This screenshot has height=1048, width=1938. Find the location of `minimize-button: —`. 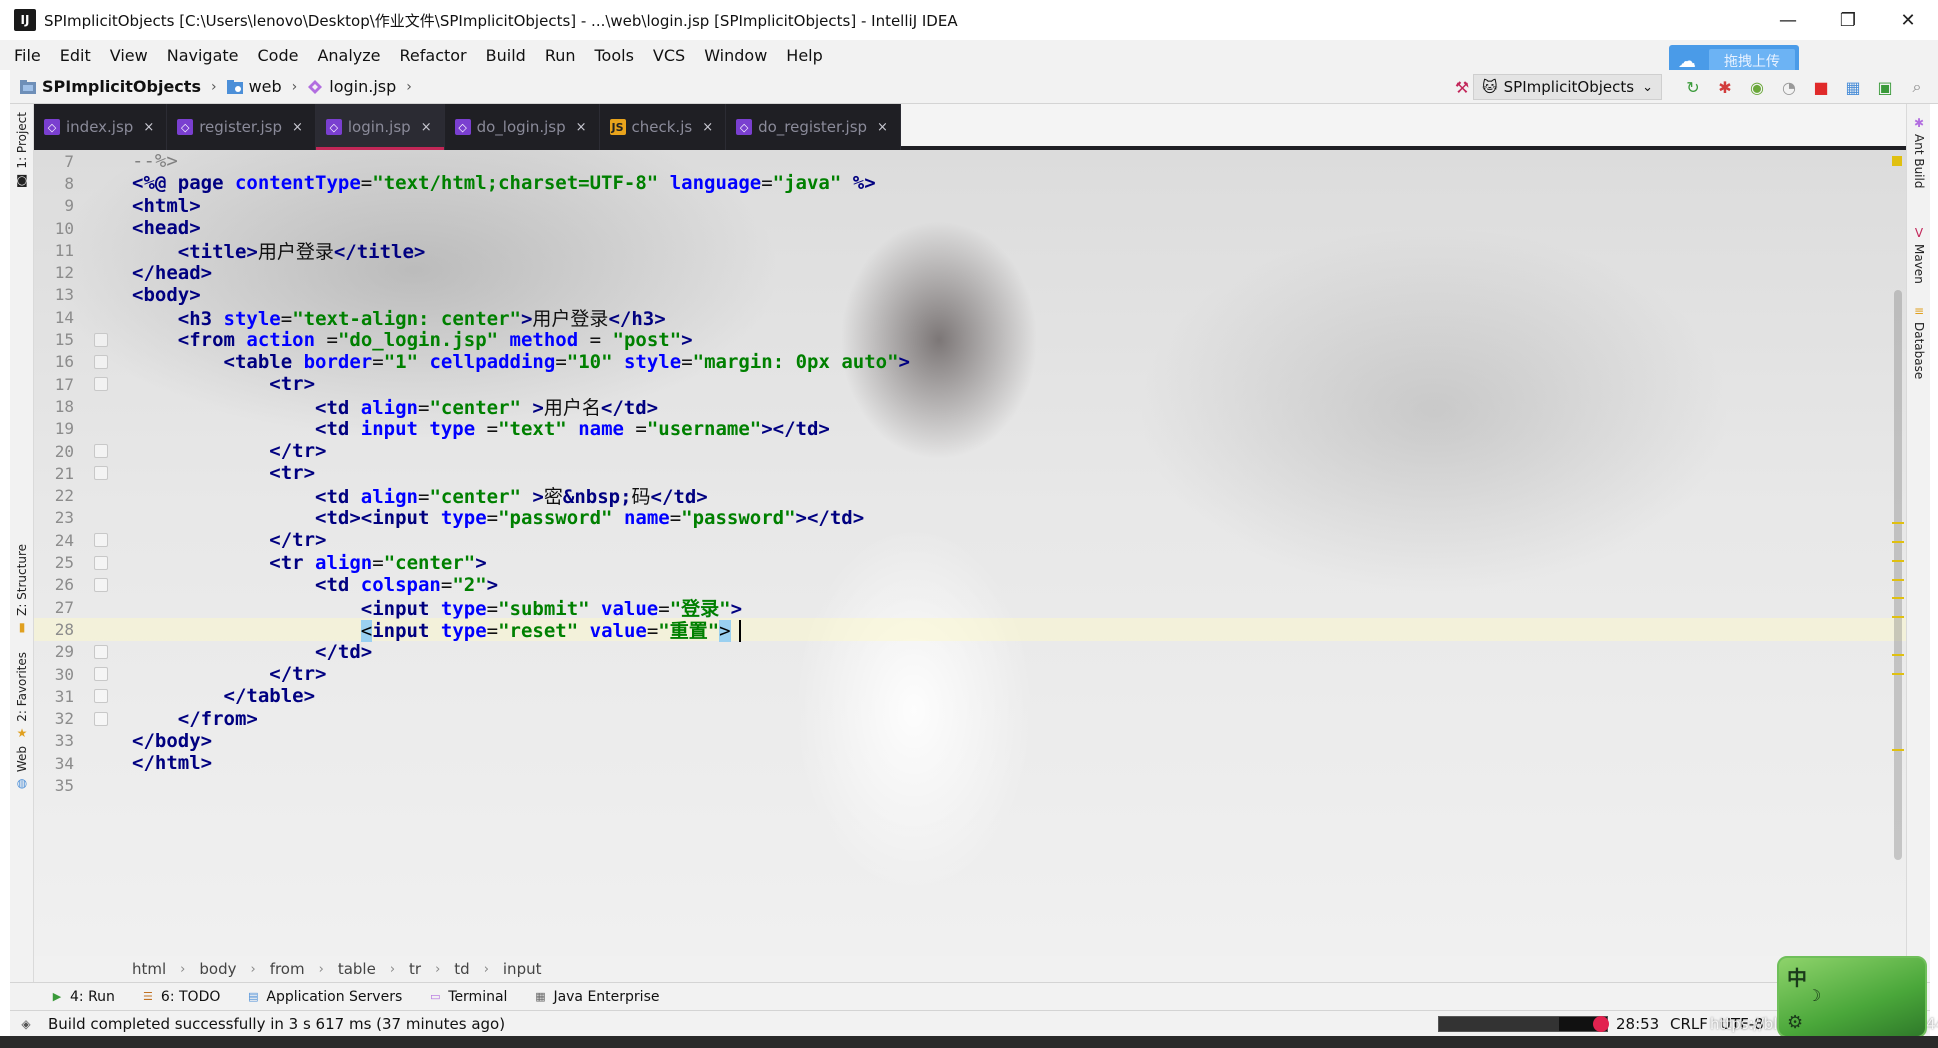

minimize-button: — is located at coordinates (1788, 20).